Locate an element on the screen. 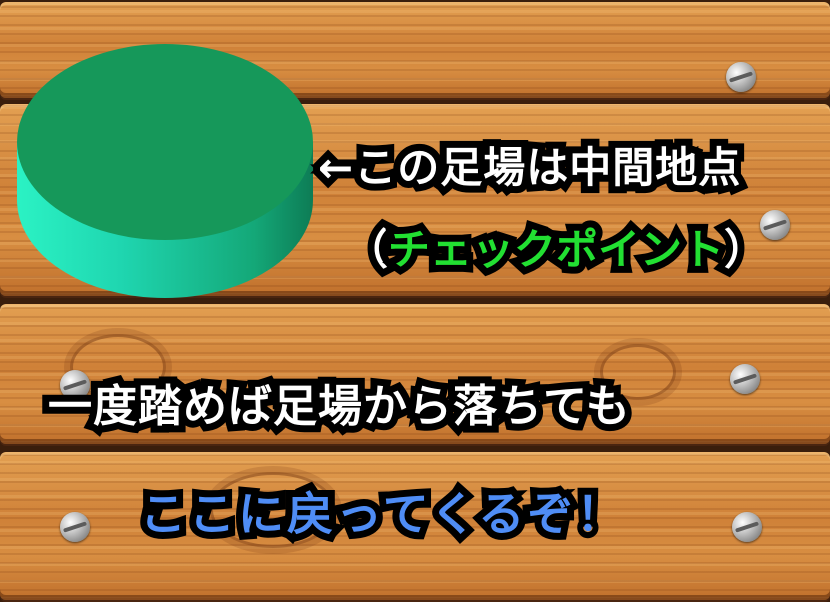  paren-close: ） is located at coordinates (745, 249).